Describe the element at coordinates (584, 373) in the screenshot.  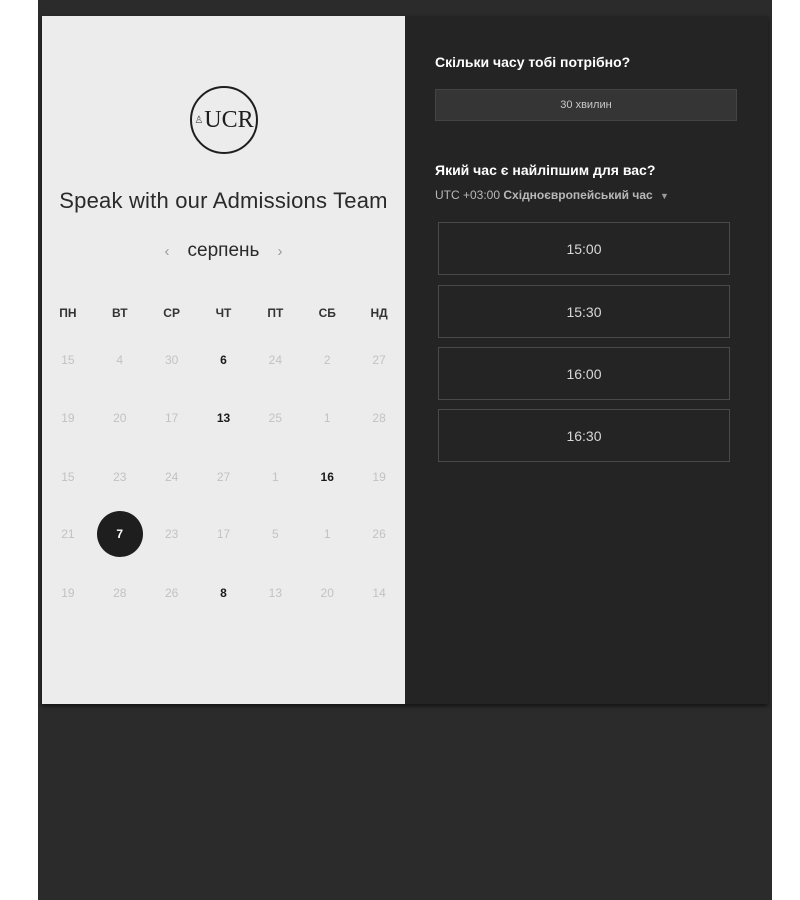
I see `time-slot-button: 16:00` at that location.